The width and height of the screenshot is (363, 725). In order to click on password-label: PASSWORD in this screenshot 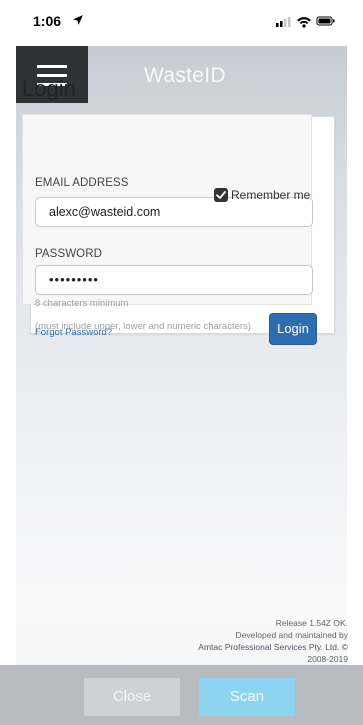, I will do `click(69, 254)`.